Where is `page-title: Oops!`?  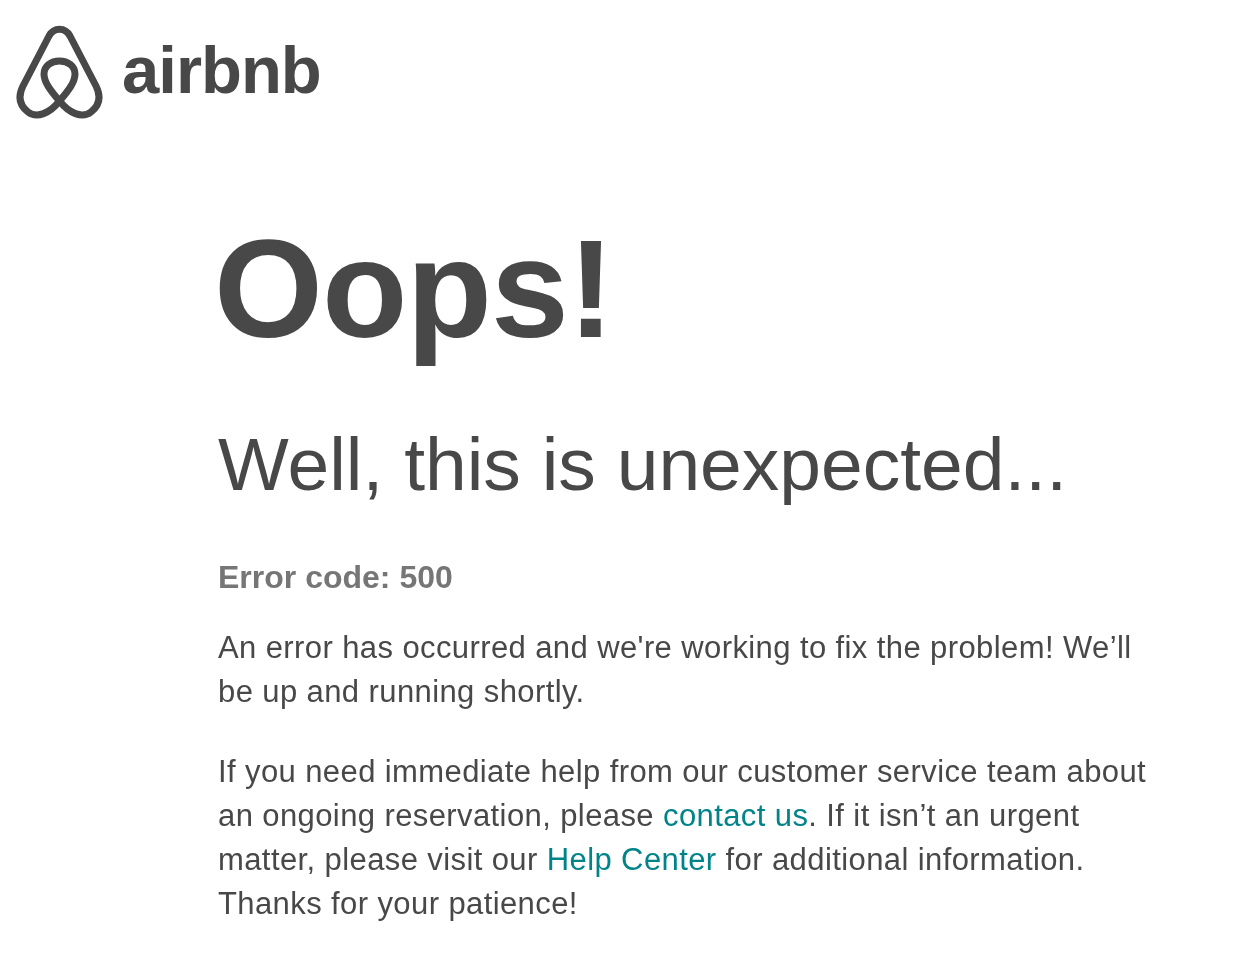
page-title: Oops! is located at coordinates (414, 289).